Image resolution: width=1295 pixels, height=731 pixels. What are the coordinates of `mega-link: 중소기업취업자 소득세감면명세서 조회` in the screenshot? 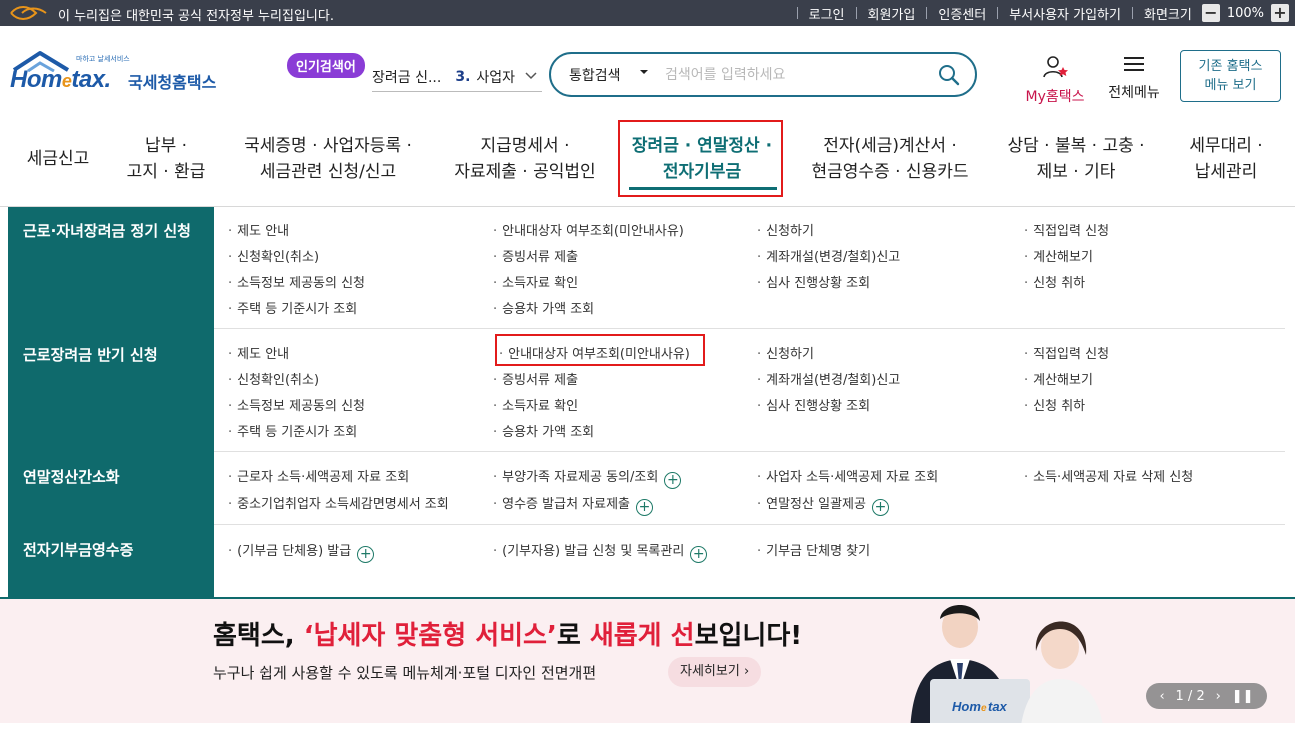 It's located at (338, 502).